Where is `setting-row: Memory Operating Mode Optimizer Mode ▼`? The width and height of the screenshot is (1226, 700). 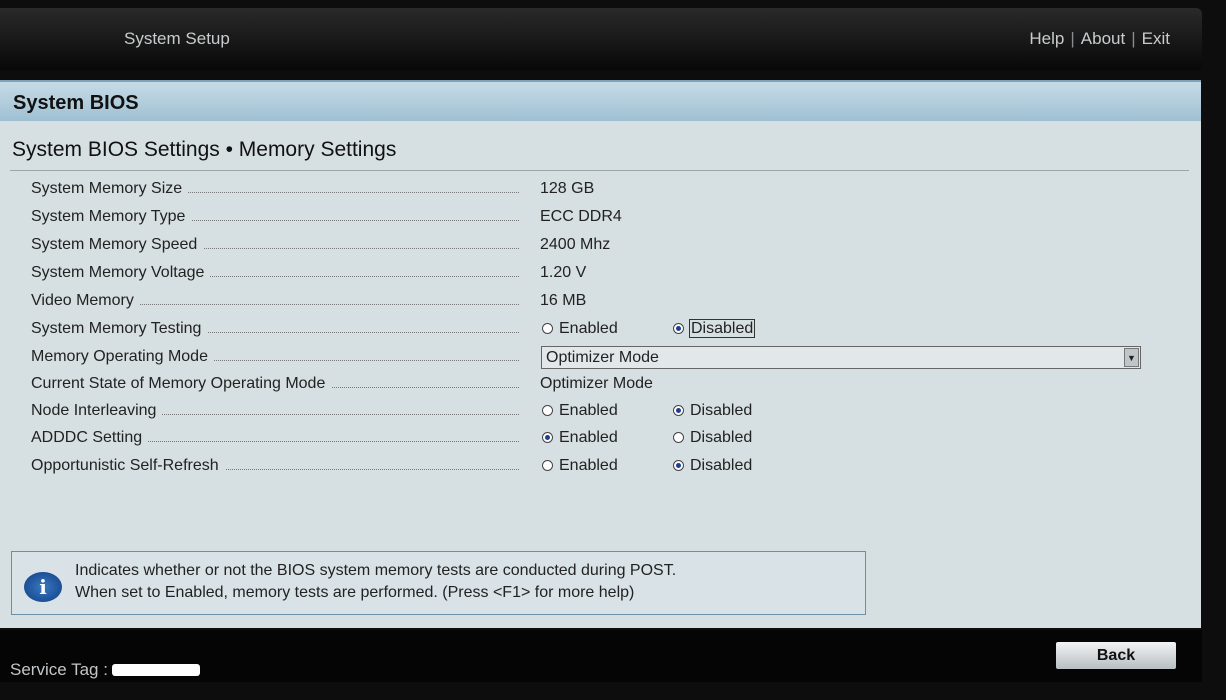 setting-row: Memory Operating Mode Optimizer Mode ▼ is located at coordinates (586, 359).